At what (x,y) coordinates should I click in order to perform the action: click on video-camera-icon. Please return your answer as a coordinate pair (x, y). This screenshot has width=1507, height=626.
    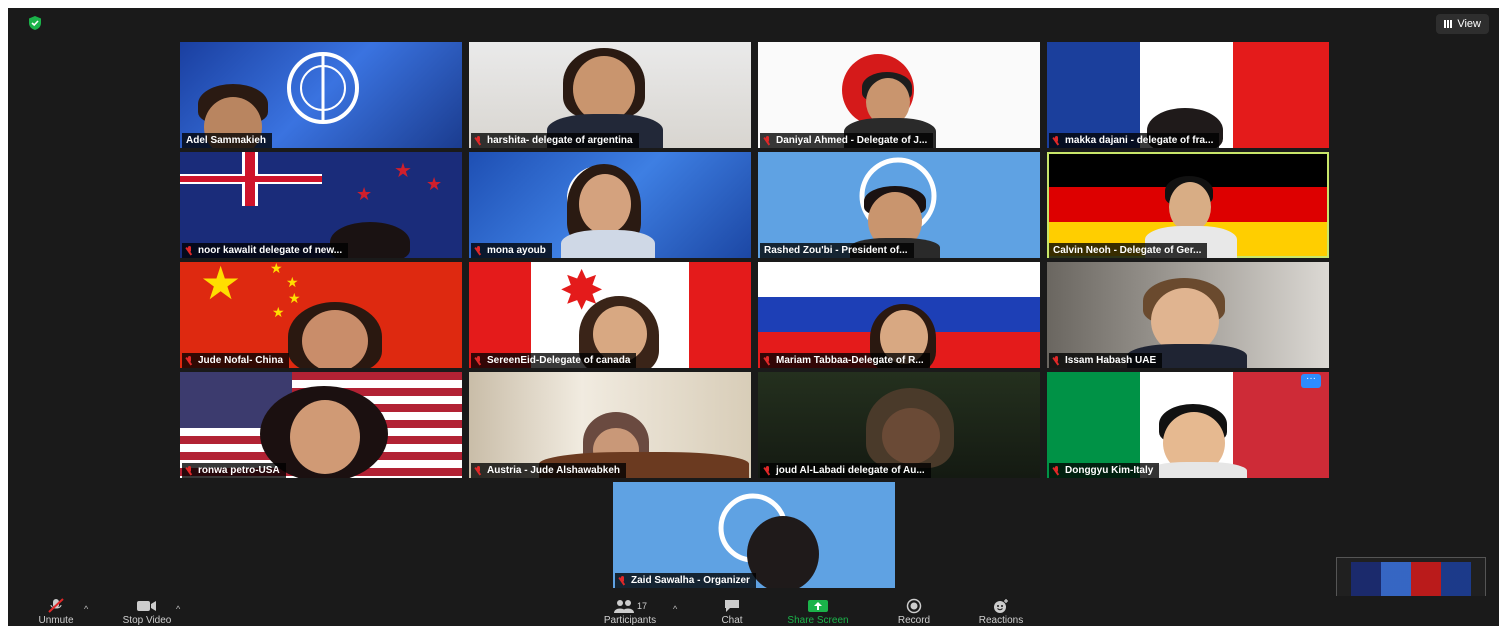
    Looking at the image, I should click on (147, 606).